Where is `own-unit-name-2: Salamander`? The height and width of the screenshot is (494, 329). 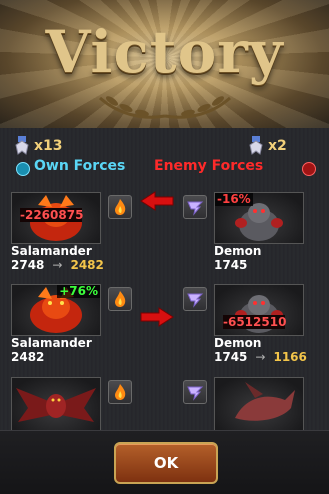 own-unit-name-2: Salamander is located at coordinates (51, 343).